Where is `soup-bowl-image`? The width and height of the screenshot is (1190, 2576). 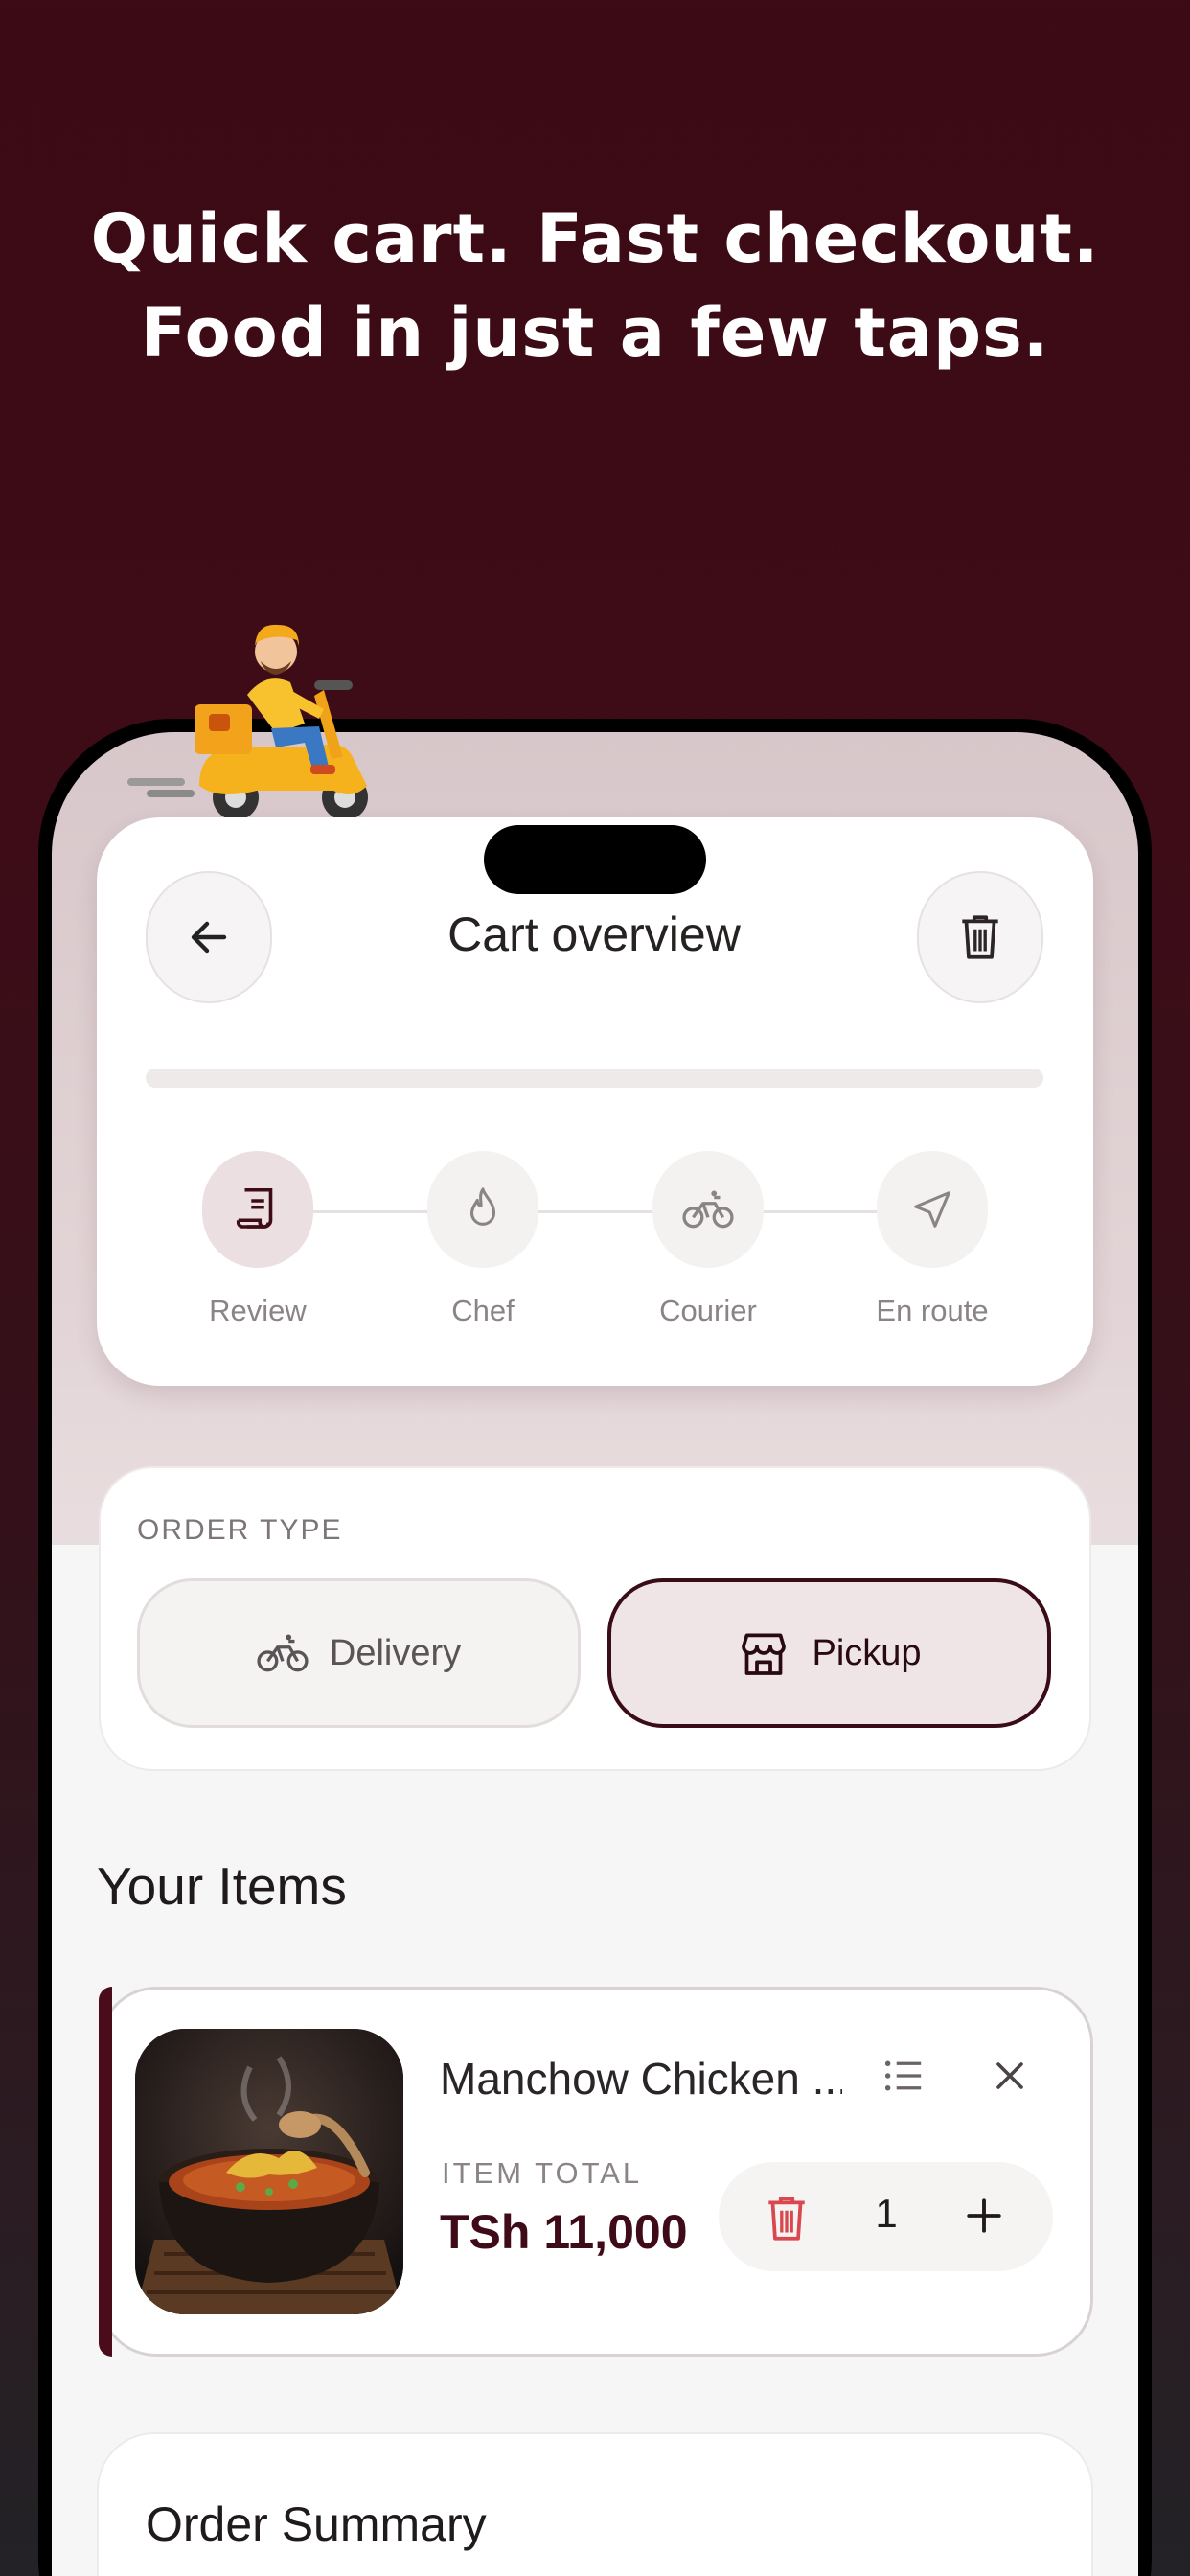
soup-bowl-image is located at coordinates (269, 2171).